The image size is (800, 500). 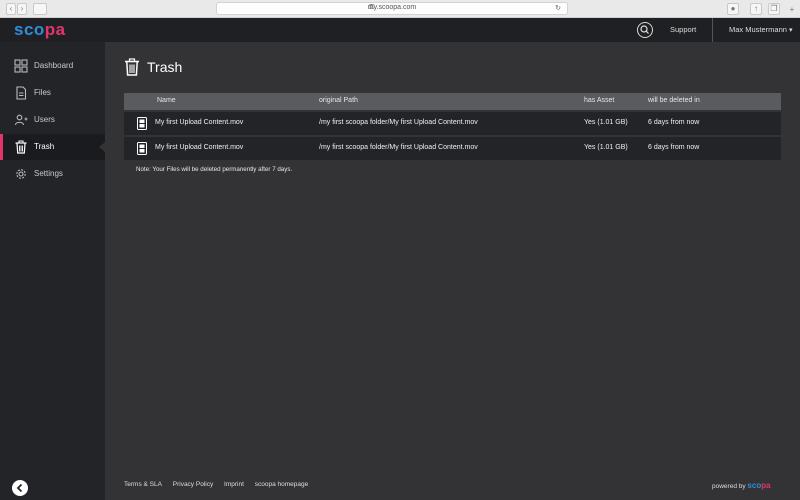 I want to click on sidebar-item-trash: Trash, so click(x=52, y=147).